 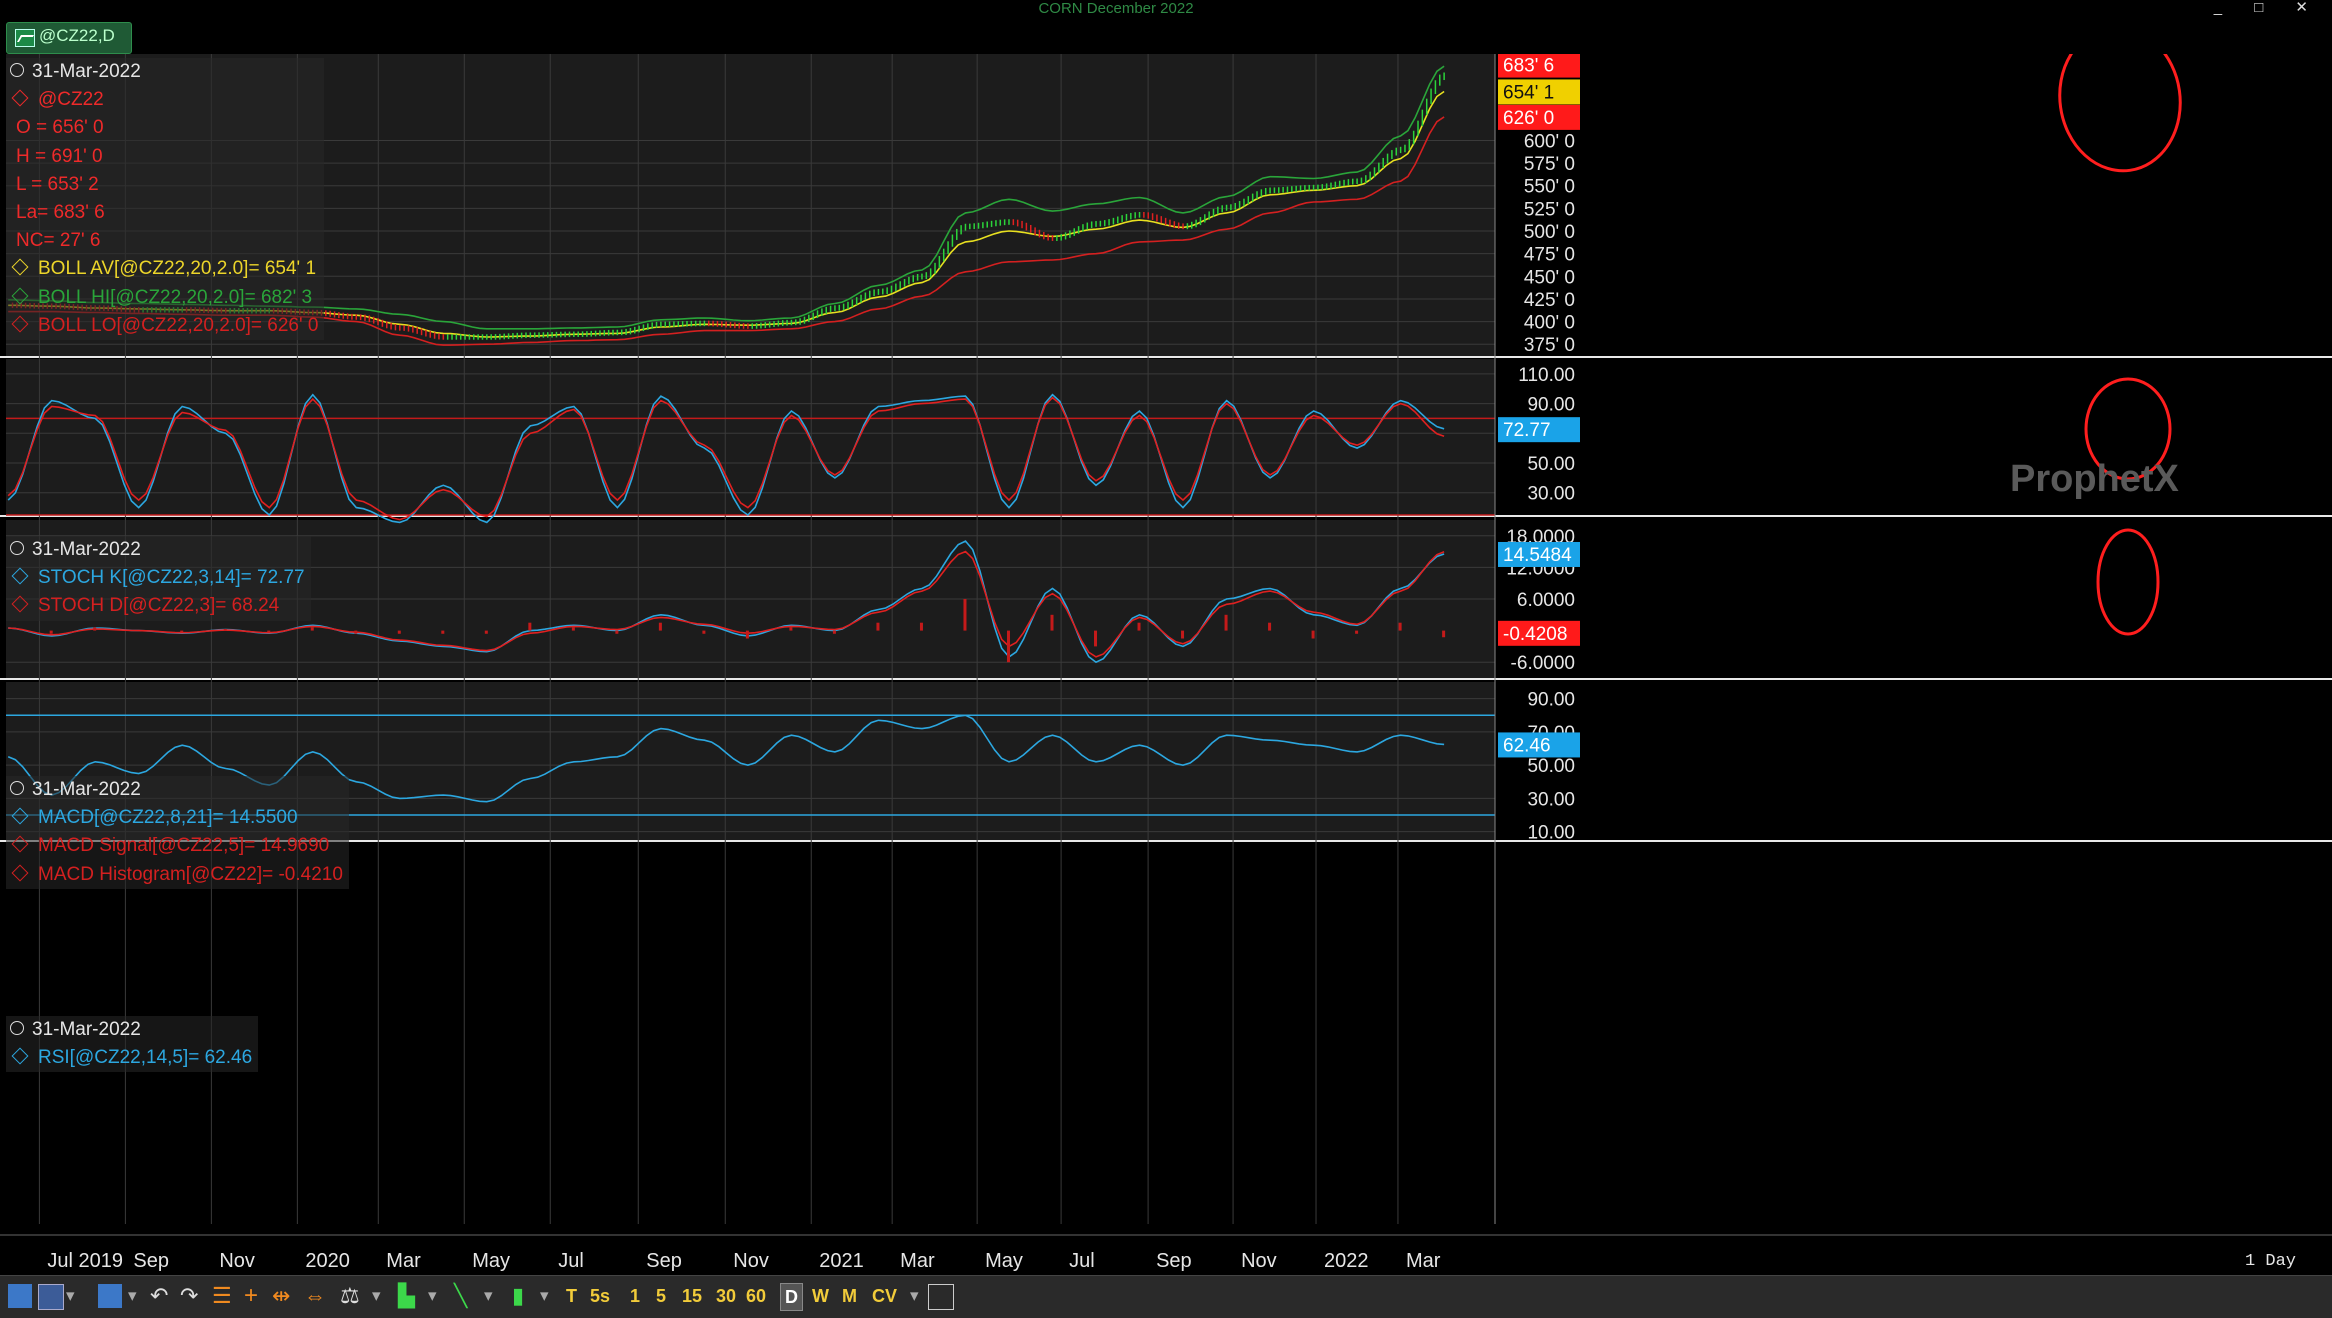 I want to click on legend-last: La= 683' 6, so click(x=60, y=213).